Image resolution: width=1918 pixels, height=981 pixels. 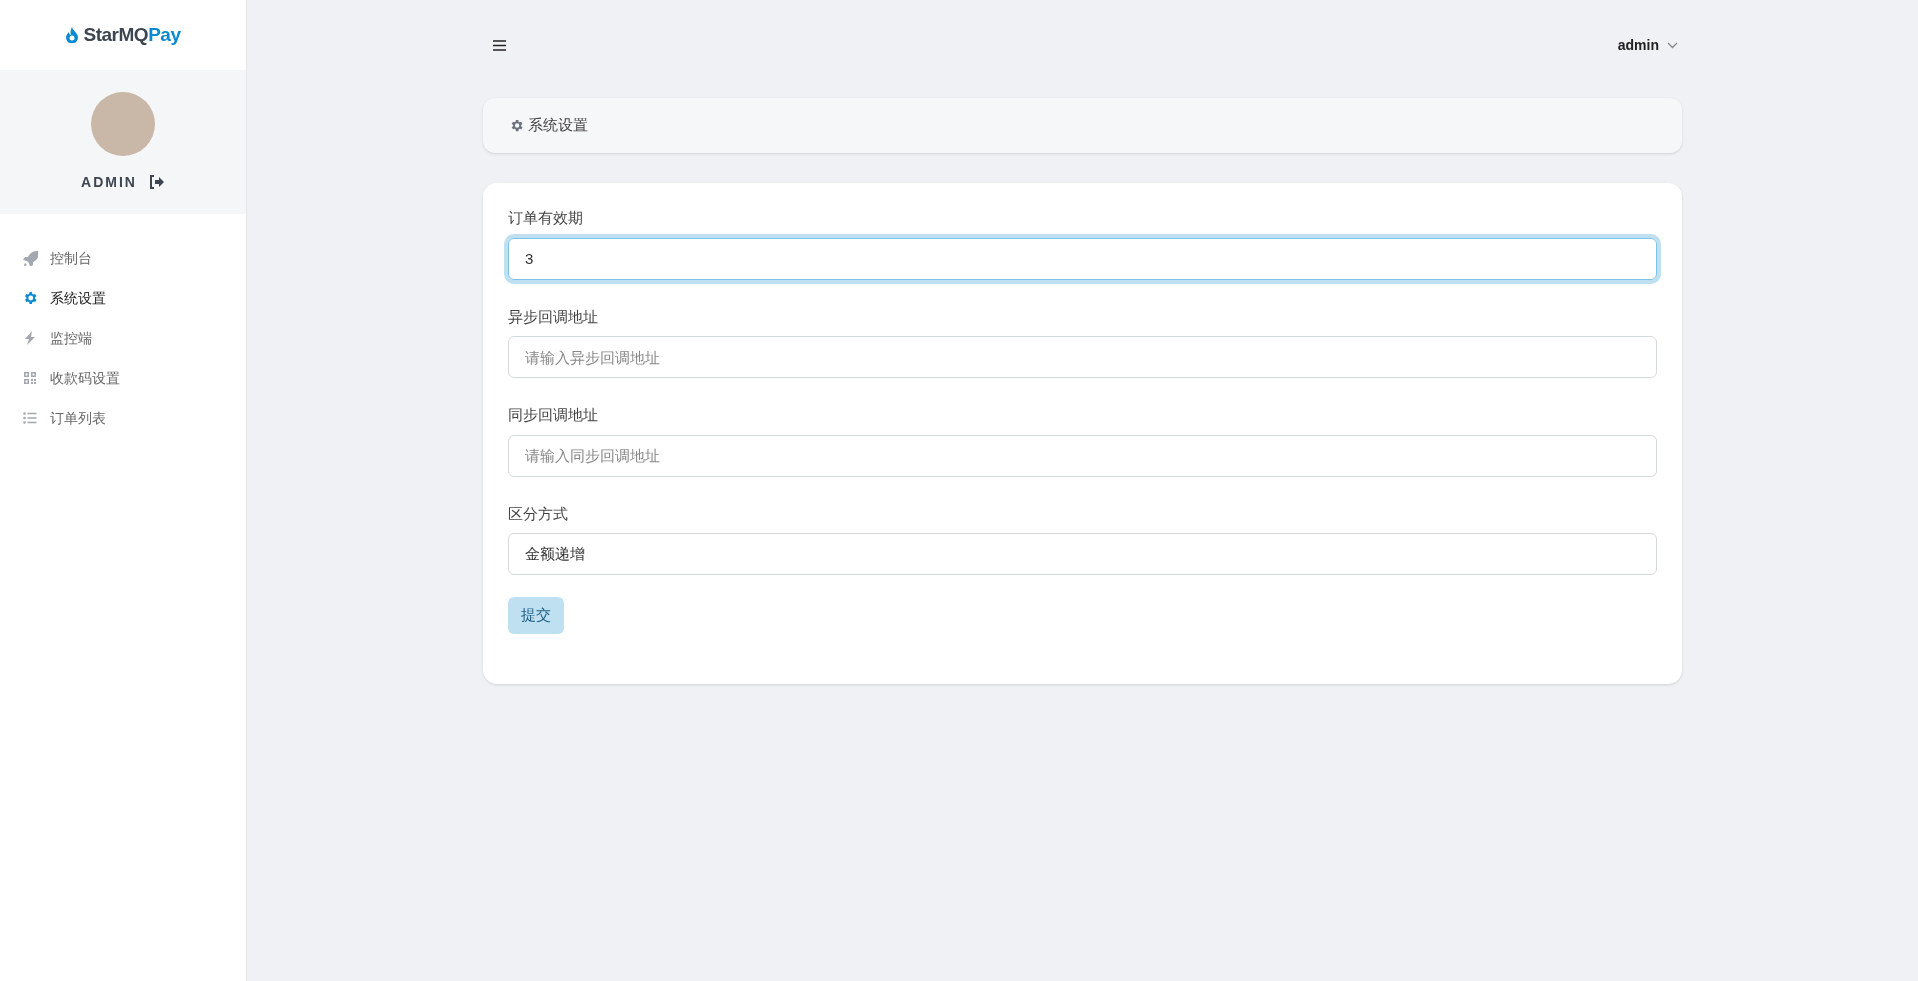 What do you see at coordinates (1082, 455) in the screenshot?
I see `input-field: 请输入同步回调地址` at bounding box center [1082, 455].